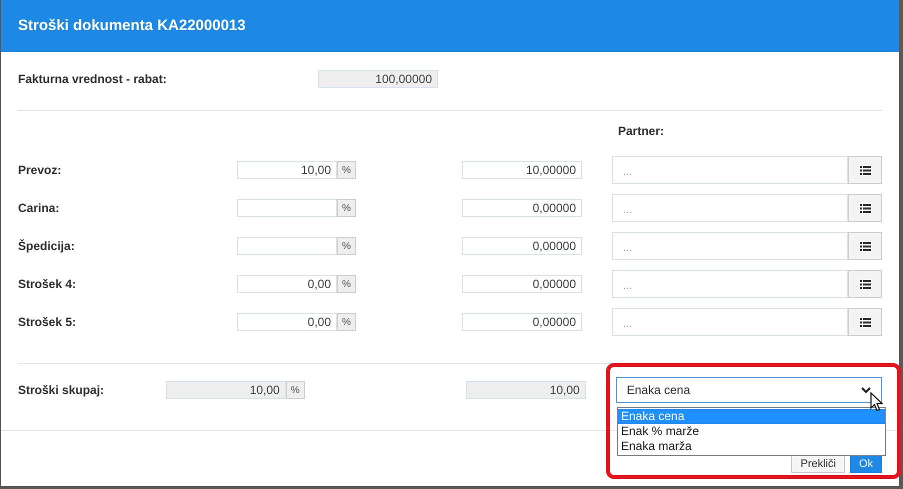  Describe the element at coordinates (48, 322) in the screenshot. I see `field-label: Strošek 5:` at that location.